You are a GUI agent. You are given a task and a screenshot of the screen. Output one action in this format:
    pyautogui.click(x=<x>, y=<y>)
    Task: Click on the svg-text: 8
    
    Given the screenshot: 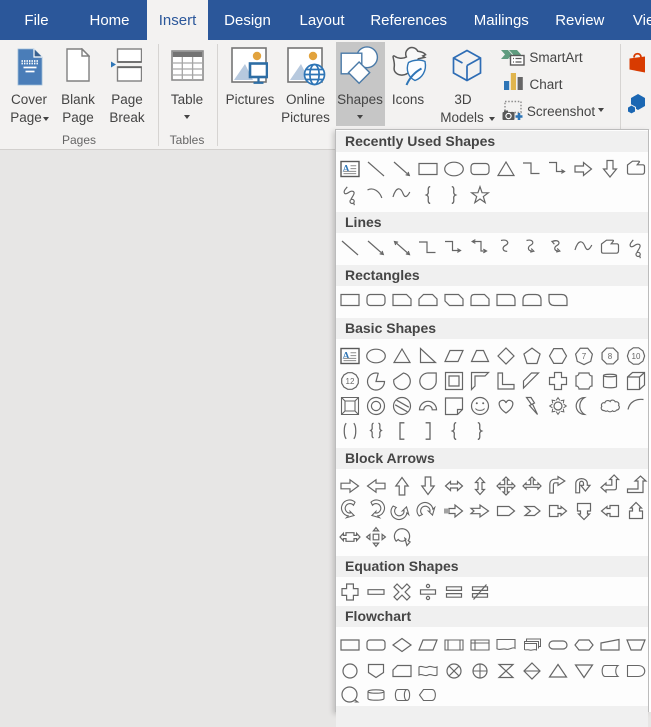 What is the action you would take?
    pyautogui.click(x=610, y=355)
    